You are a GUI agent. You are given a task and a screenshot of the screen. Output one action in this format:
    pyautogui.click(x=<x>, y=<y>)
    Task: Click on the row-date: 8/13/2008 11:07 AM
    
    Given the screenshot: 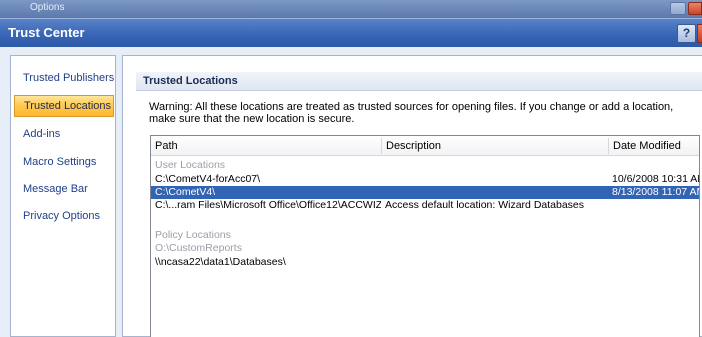 What is the action you would take?
    pyautogui.click(x=655, y=192)
    